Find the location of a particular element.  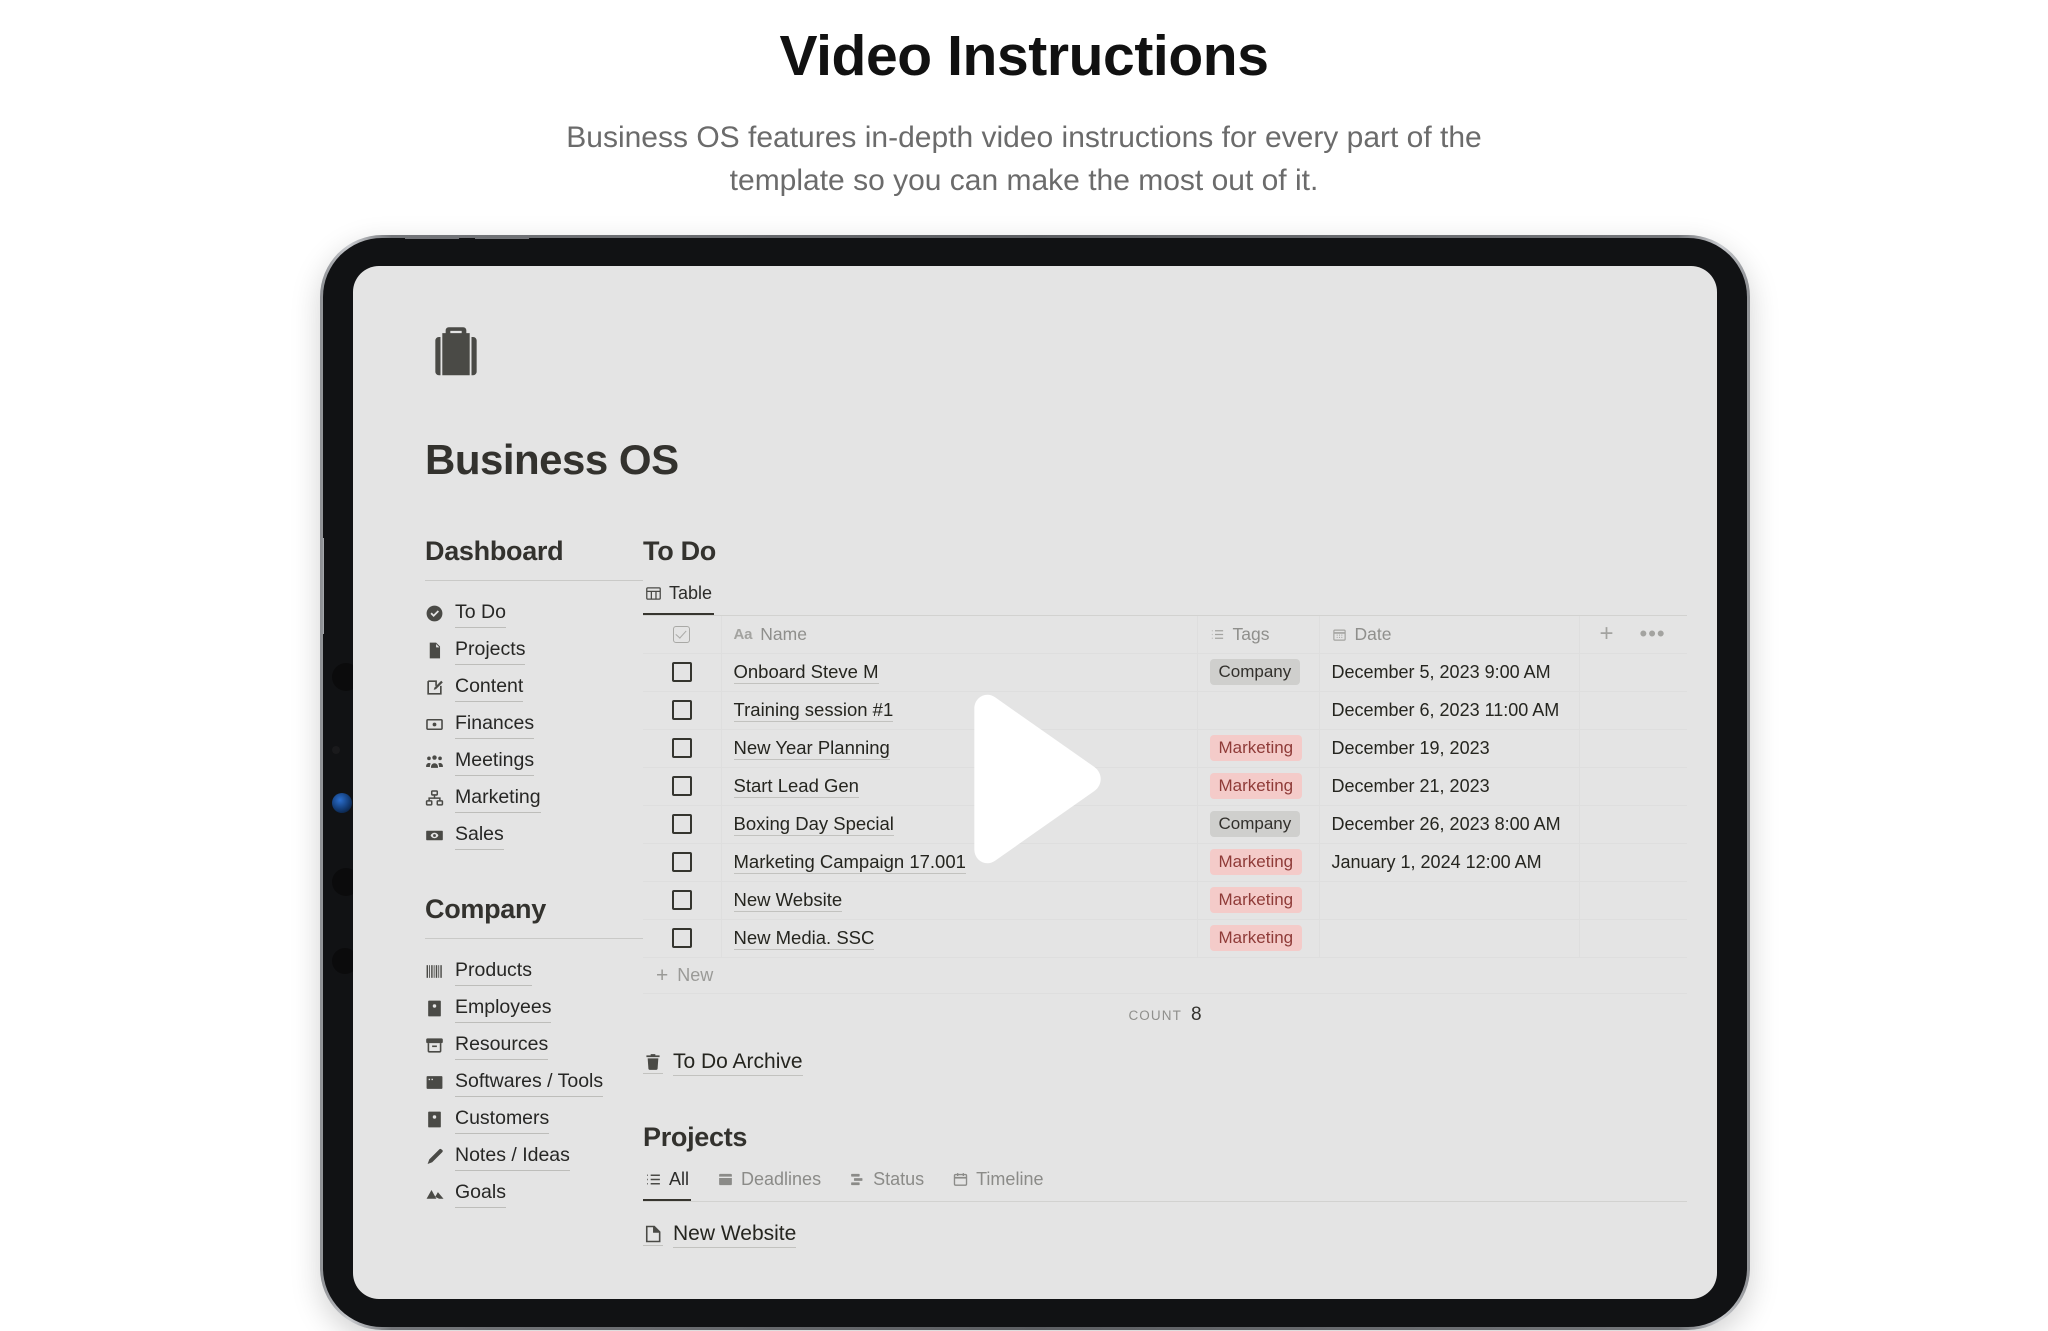

tab-timeline: Timeline is located at coordinates (997, 1185).